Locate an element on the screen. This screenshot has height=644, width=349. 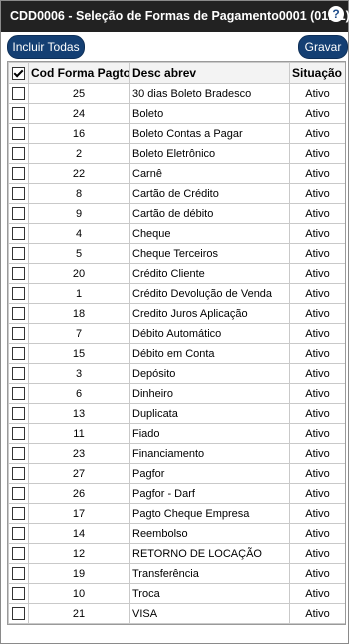
save-button: Gravar is located at coordinates (323, 47).